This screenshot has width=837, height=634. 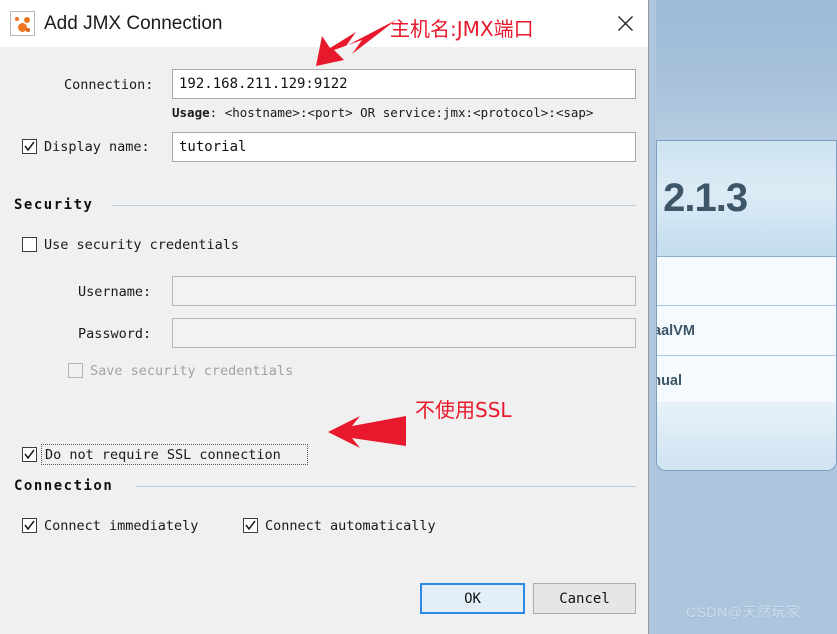 What do you see at coordinates (75, 370) in the screenshot?
I see `save-security-credentials-checkbox` at bounding box center [75, 370].